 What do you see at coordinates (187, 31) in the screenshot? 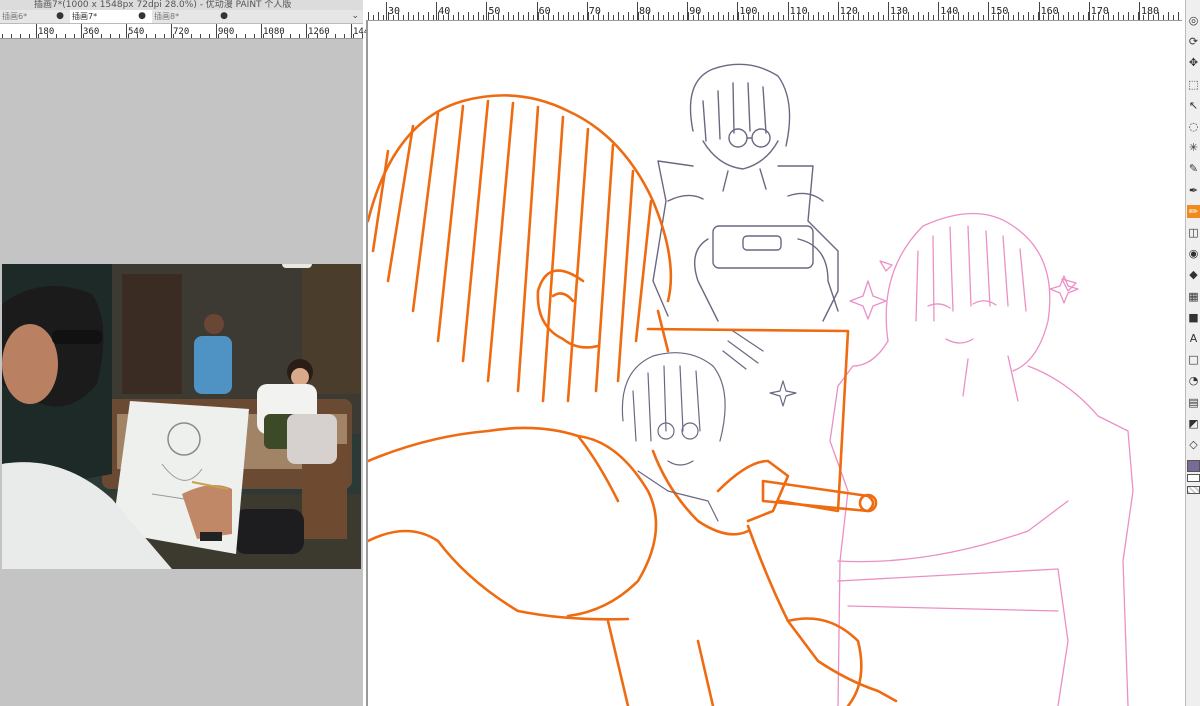
I see `horizontal-ruler: 180 360 540 720 900 1080 1260 1440` at bounding box center [187, 31].